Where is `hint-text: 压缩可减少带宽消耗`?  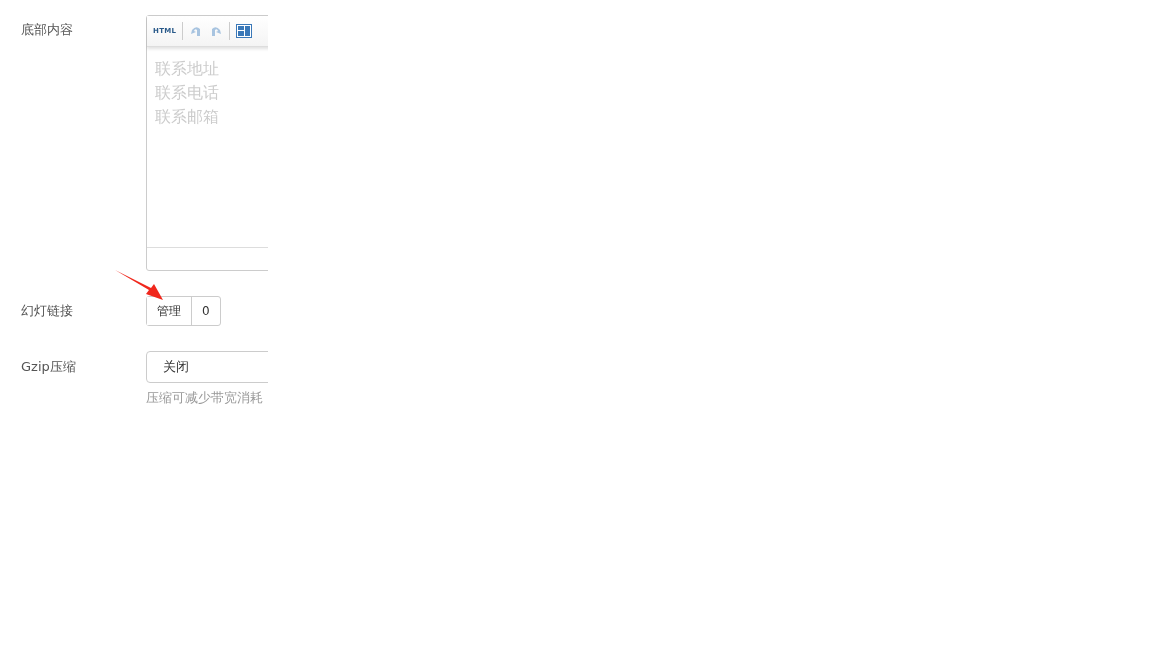 hint-text: 压缩可减少带宽消耗 is located at coordinates (205, 398).